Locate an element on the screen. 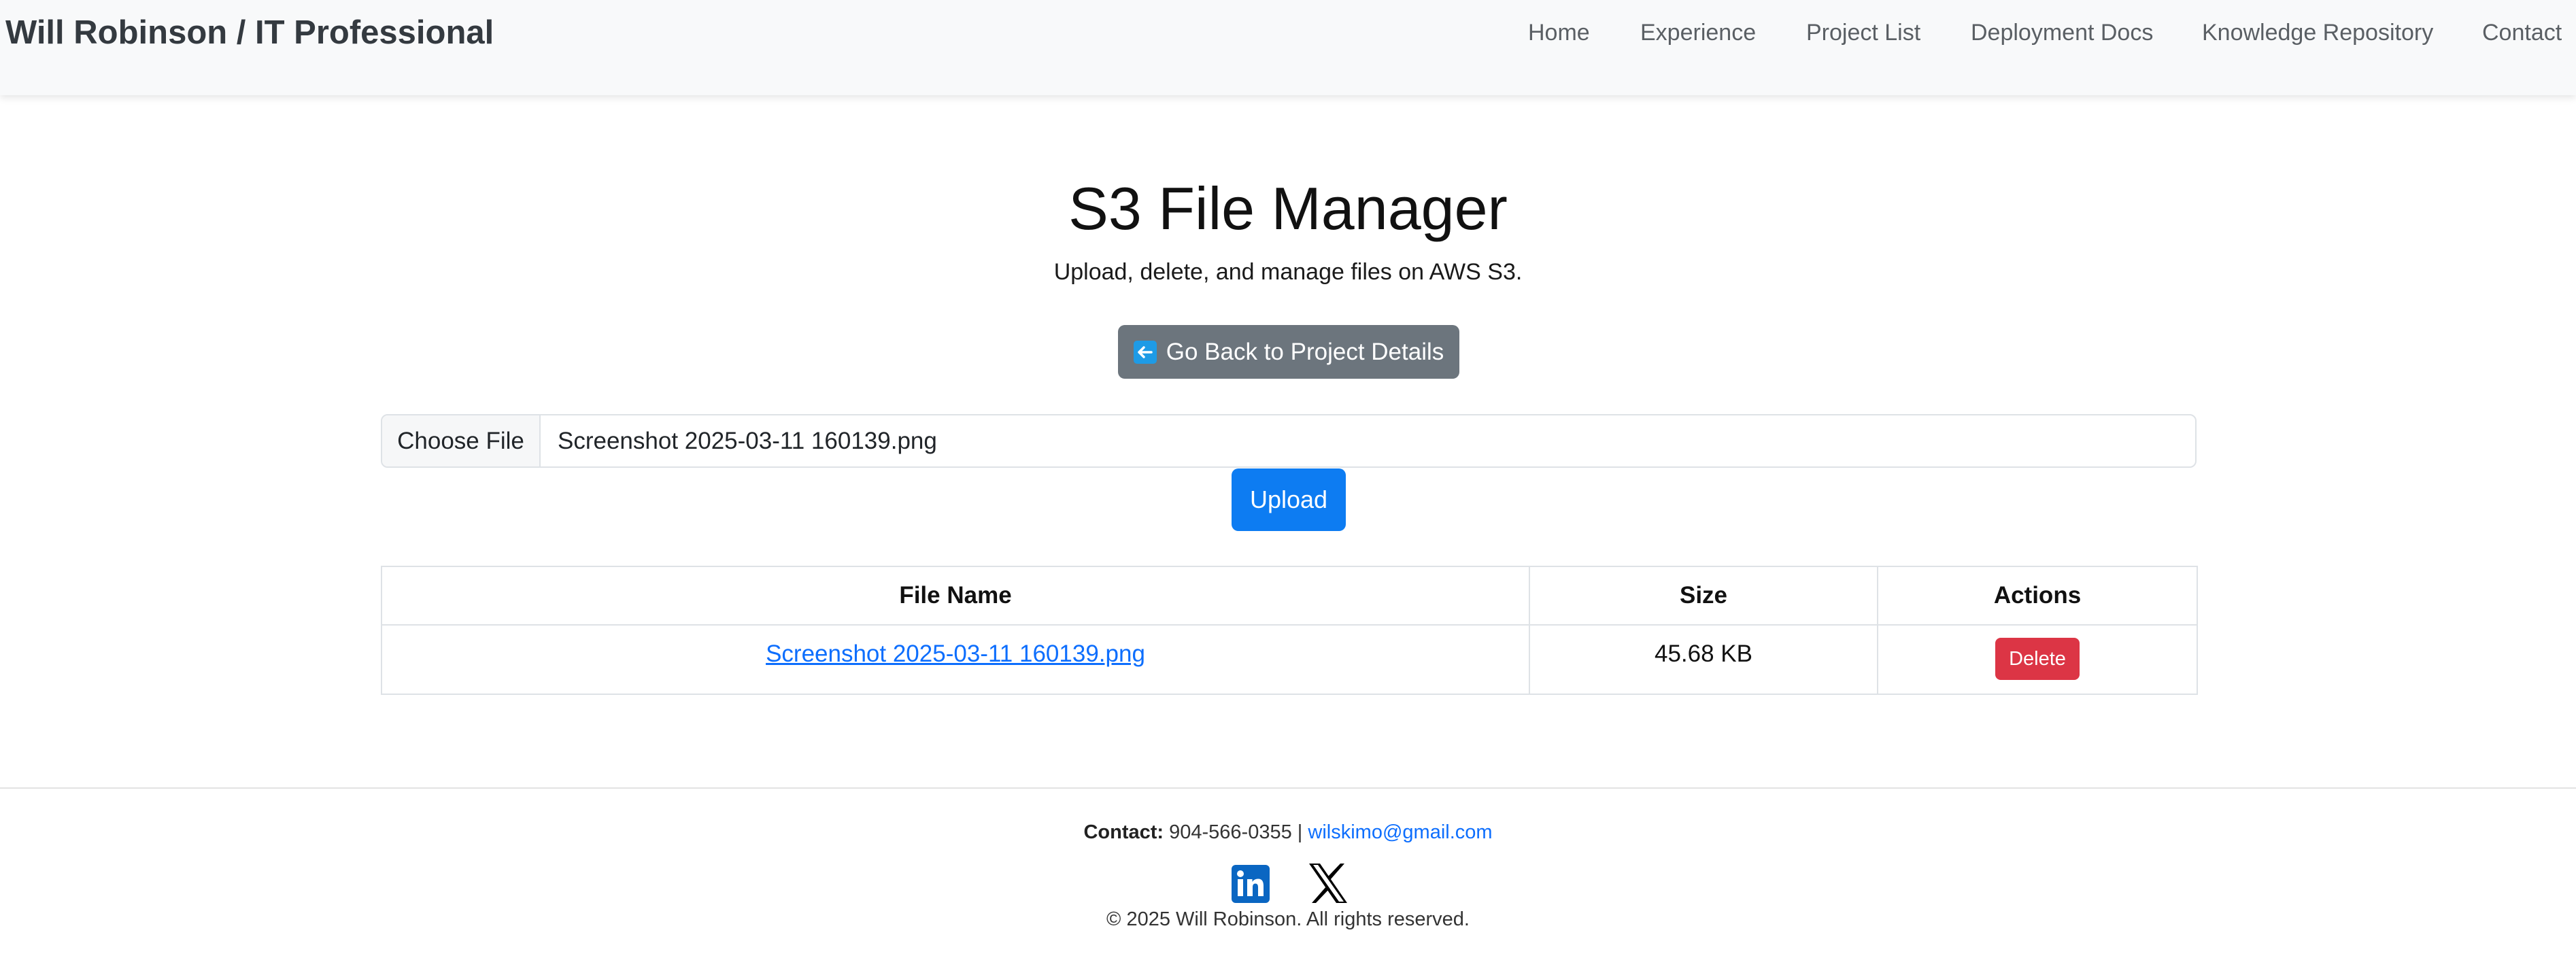  left-arrow-icon is located at coordinates (1145, 352).